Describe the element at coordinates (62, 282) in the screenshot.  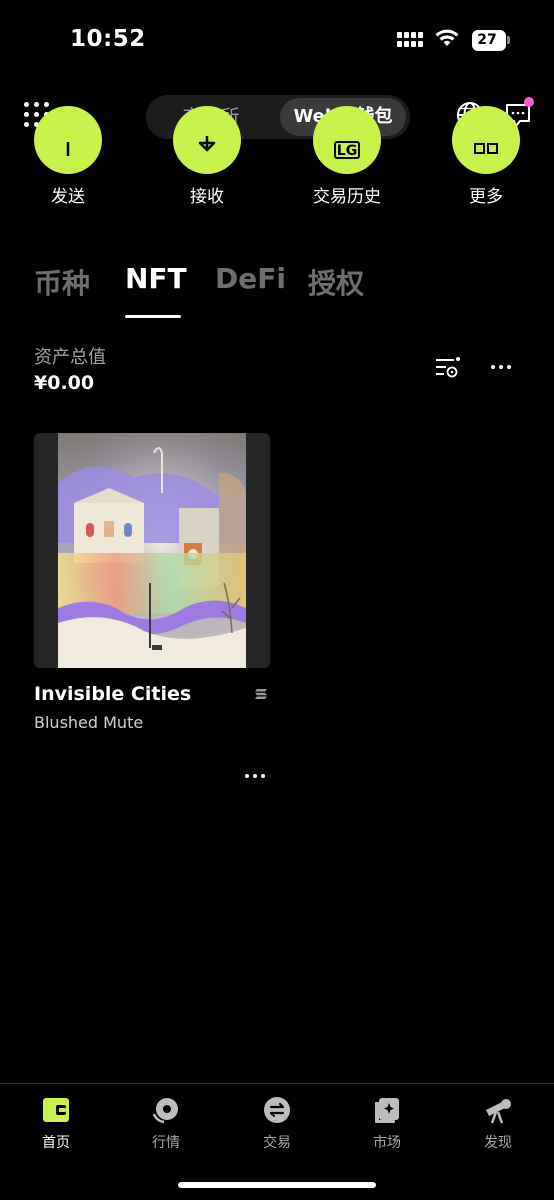
I see `tab-tokens: 币种` at that location.